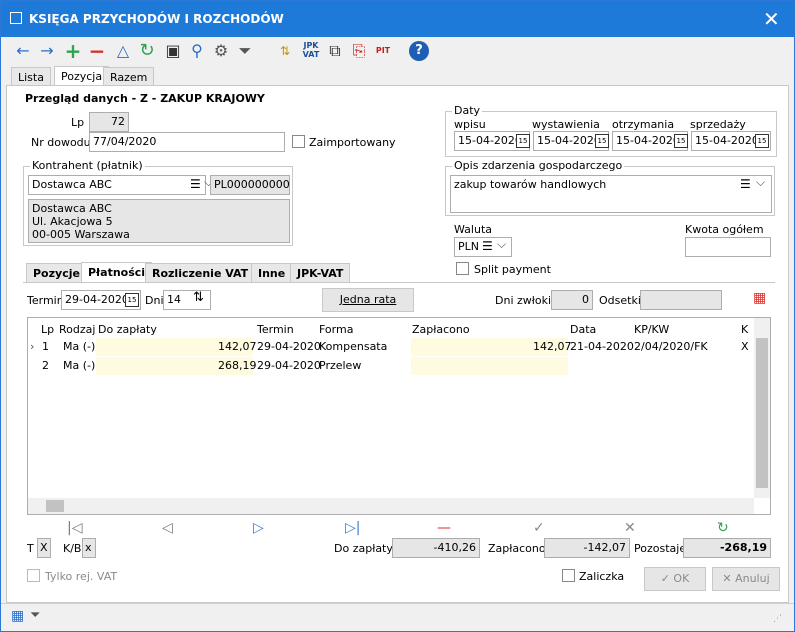  Describe the element at coordinates (352, 528) in the screenshot. I see `last-record-icon: ▷|` at that location.